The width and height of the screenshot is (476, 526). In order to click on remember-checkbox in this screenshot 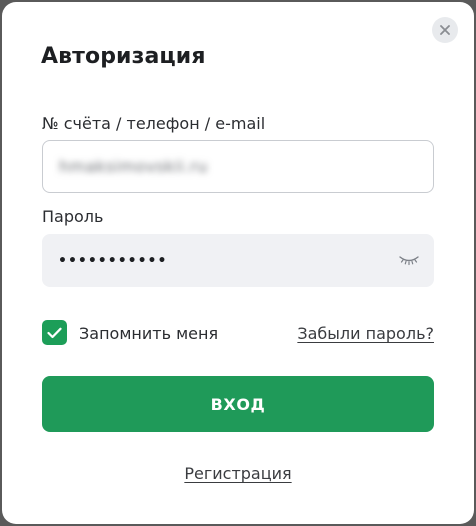, I will do `click(54, 332)`.